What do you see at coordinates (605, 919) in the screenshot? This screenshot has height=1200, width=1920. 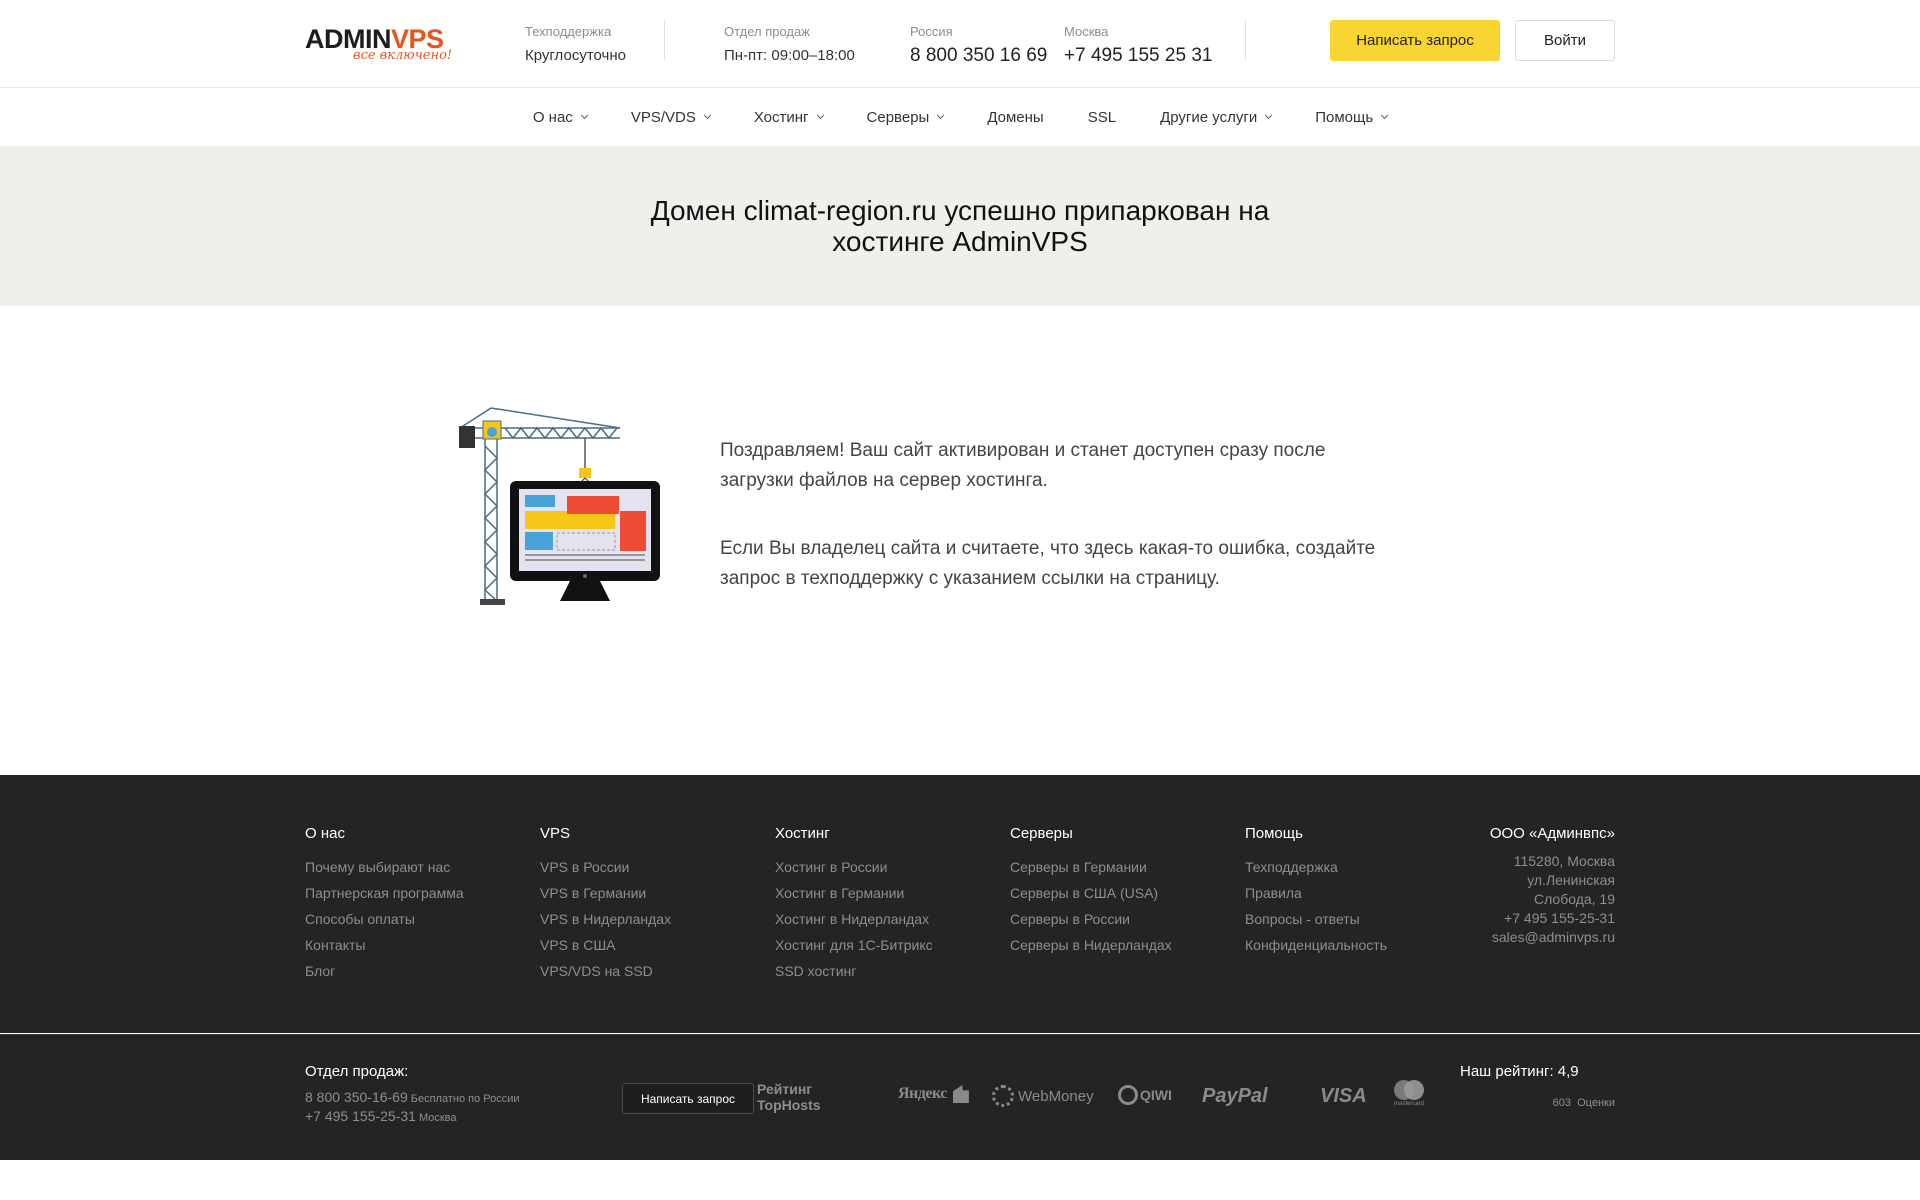 I see `footer-link: VPS в Нидерландах` at bounding box center [605, 919].